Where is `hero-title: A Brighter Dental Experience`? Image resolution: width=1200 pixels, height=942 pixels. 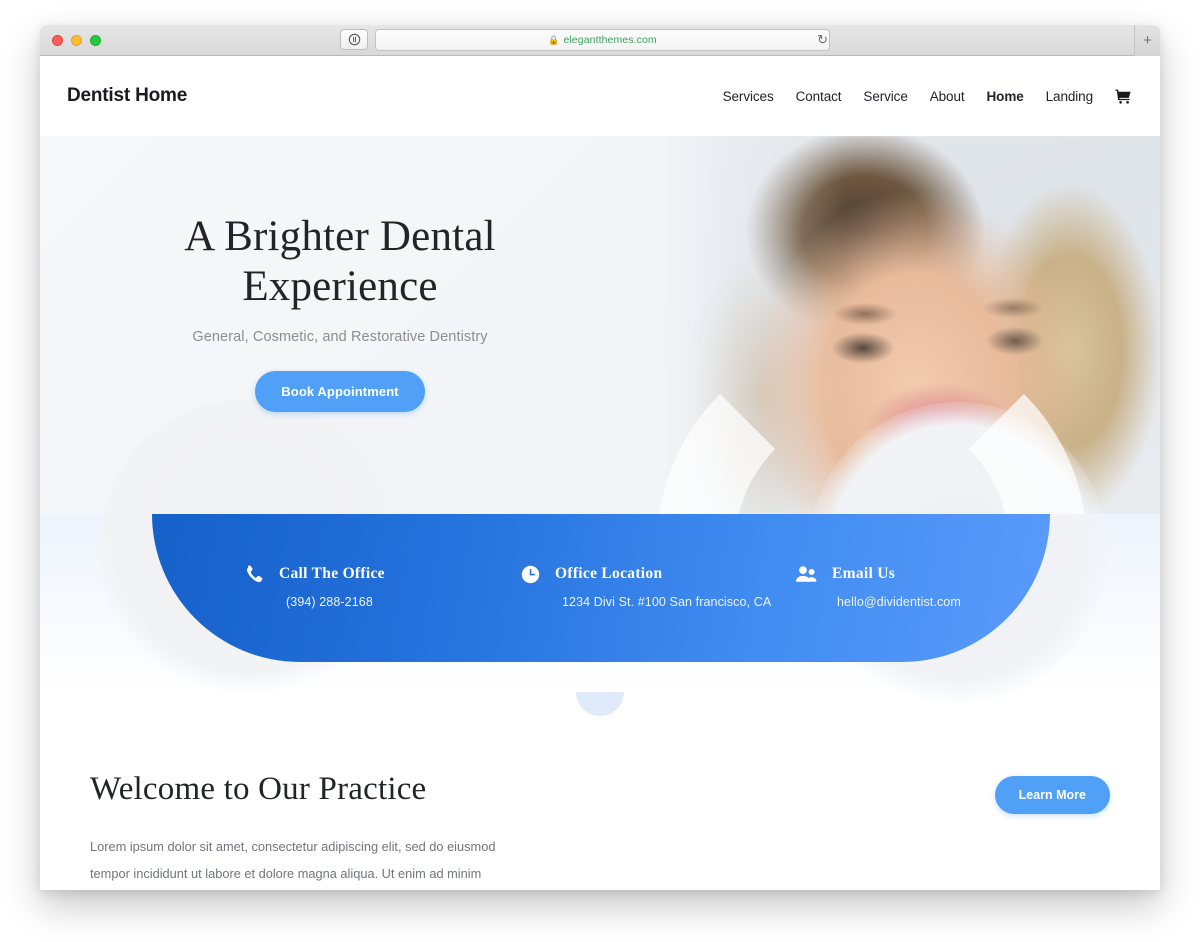 hero-title: A Brighter Dental Experience is located at coordinates (340, 262).